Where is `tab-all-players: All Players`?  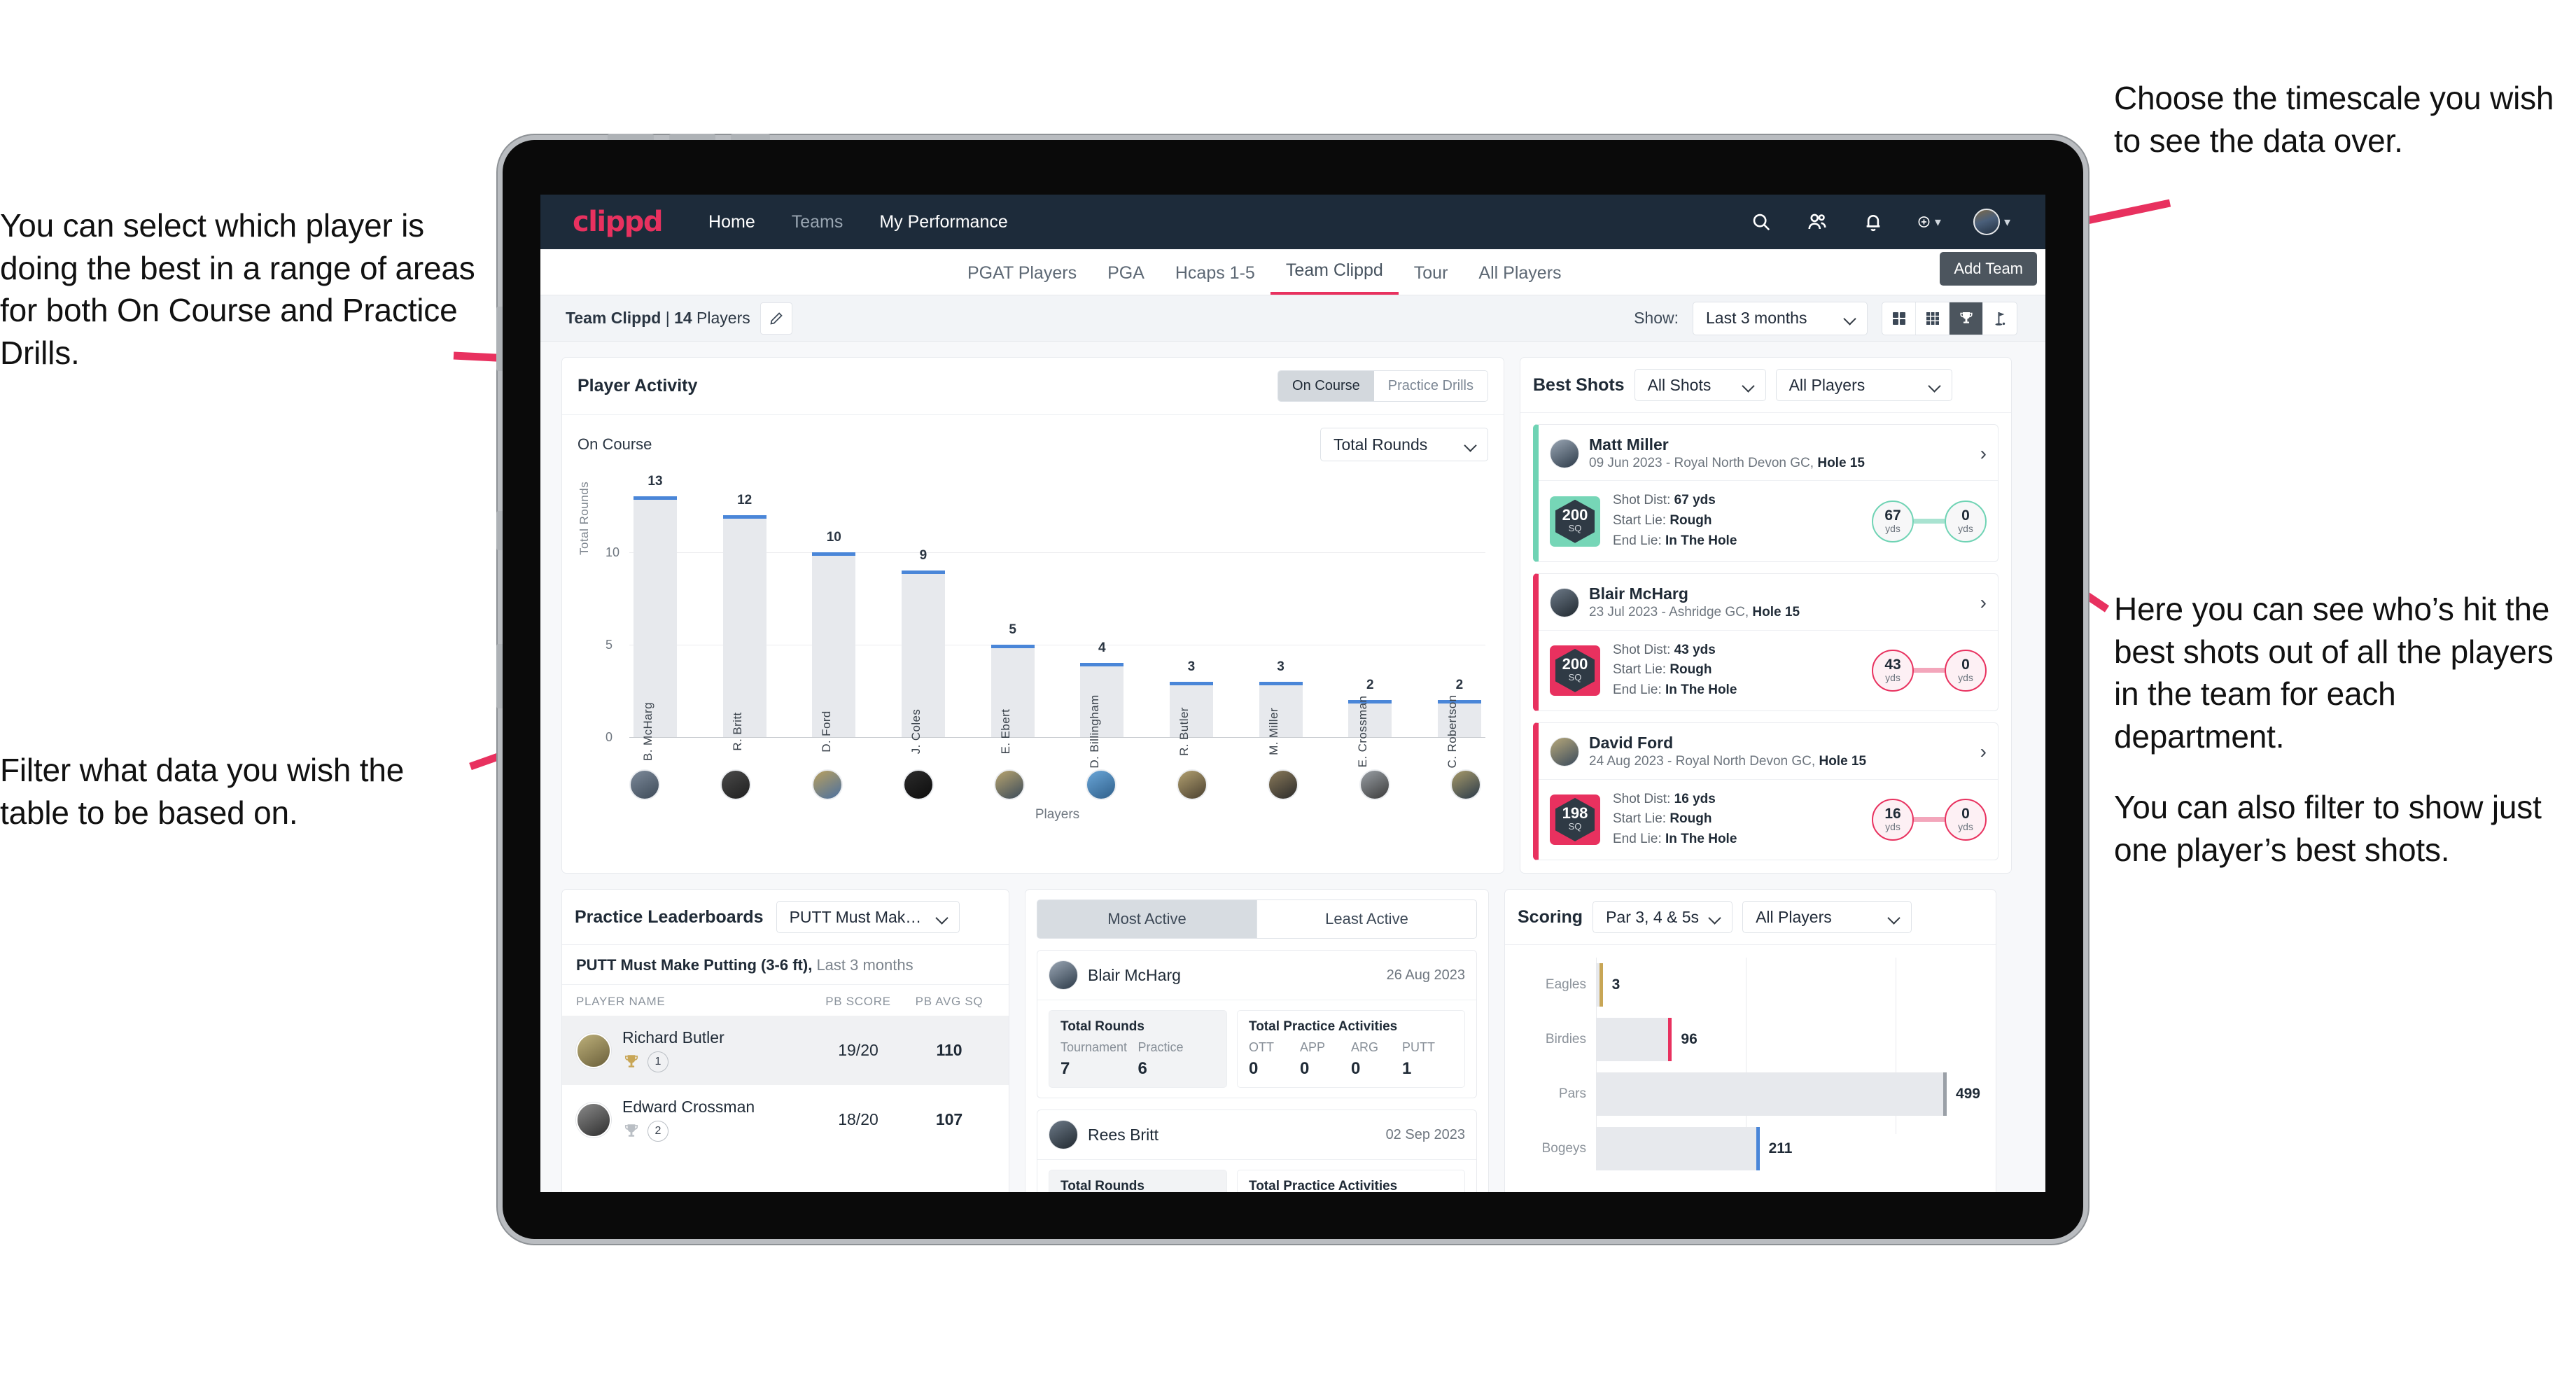
tab-all-players: All Players is located at coordinates (1519, 279).